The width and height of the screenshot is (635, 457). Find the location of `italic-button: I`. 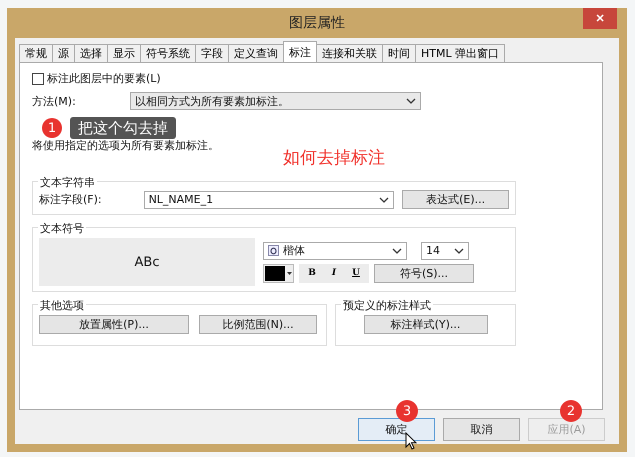

italic-button: I is located at coordinates (334, 273).